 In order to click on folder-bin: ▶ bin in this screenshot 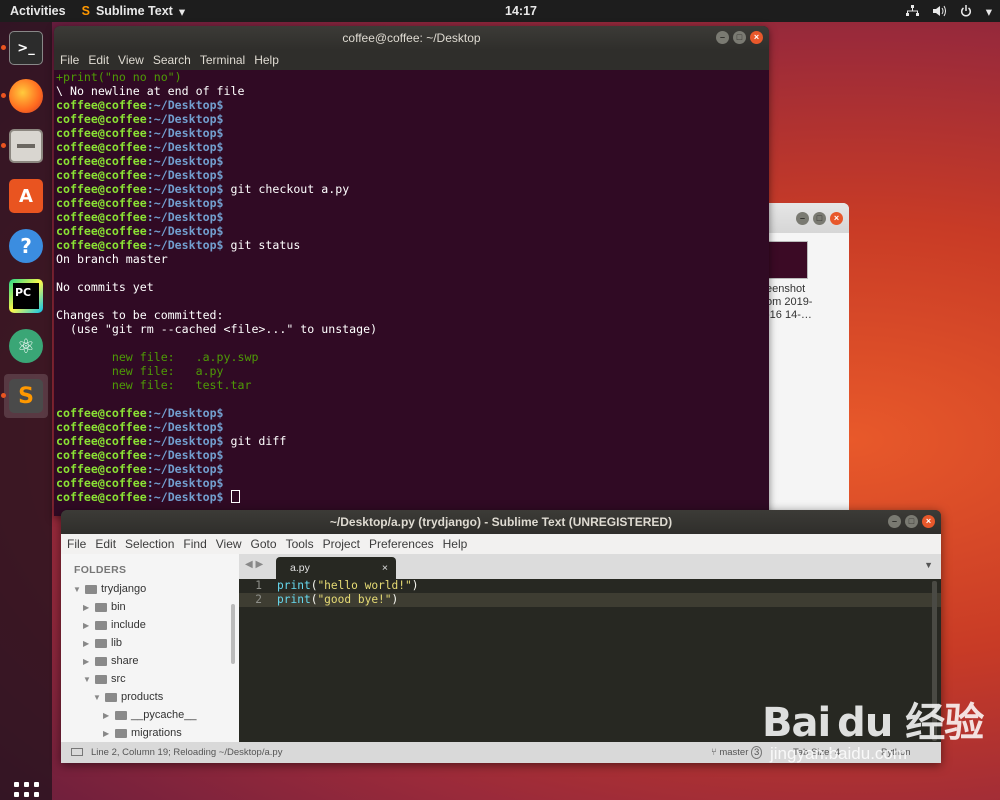, I will do `click(150, 607)`.